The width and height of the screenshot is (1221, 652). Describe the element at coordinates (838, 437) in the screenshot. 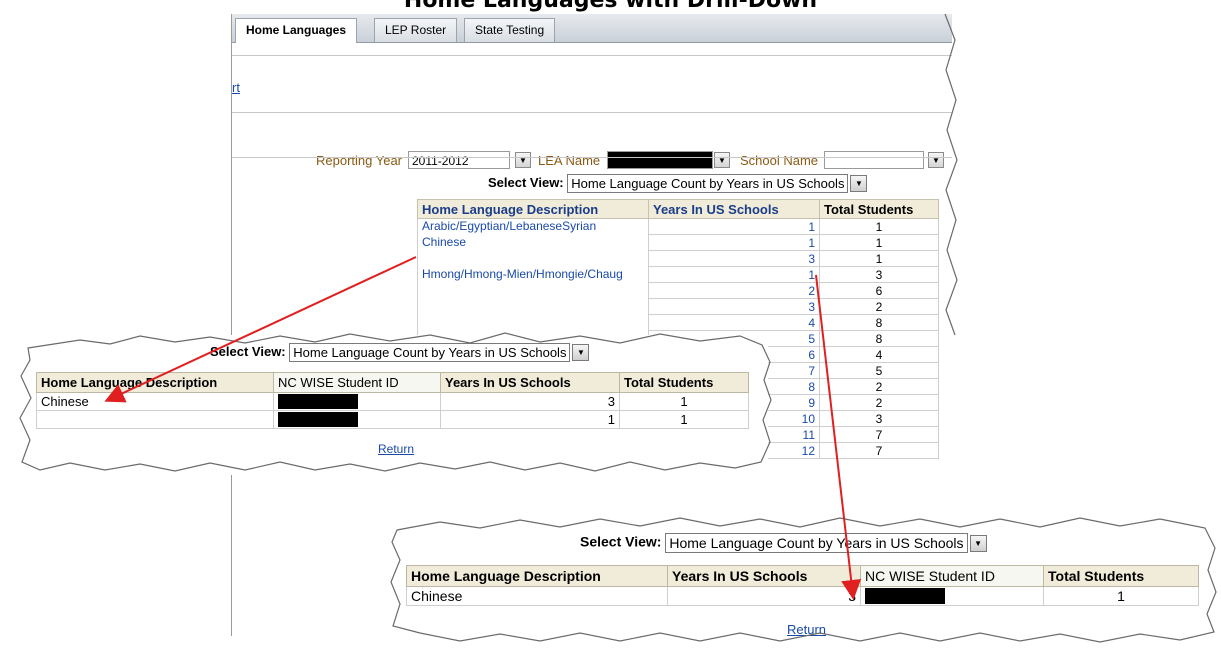

I see `arrow-right` at that location.